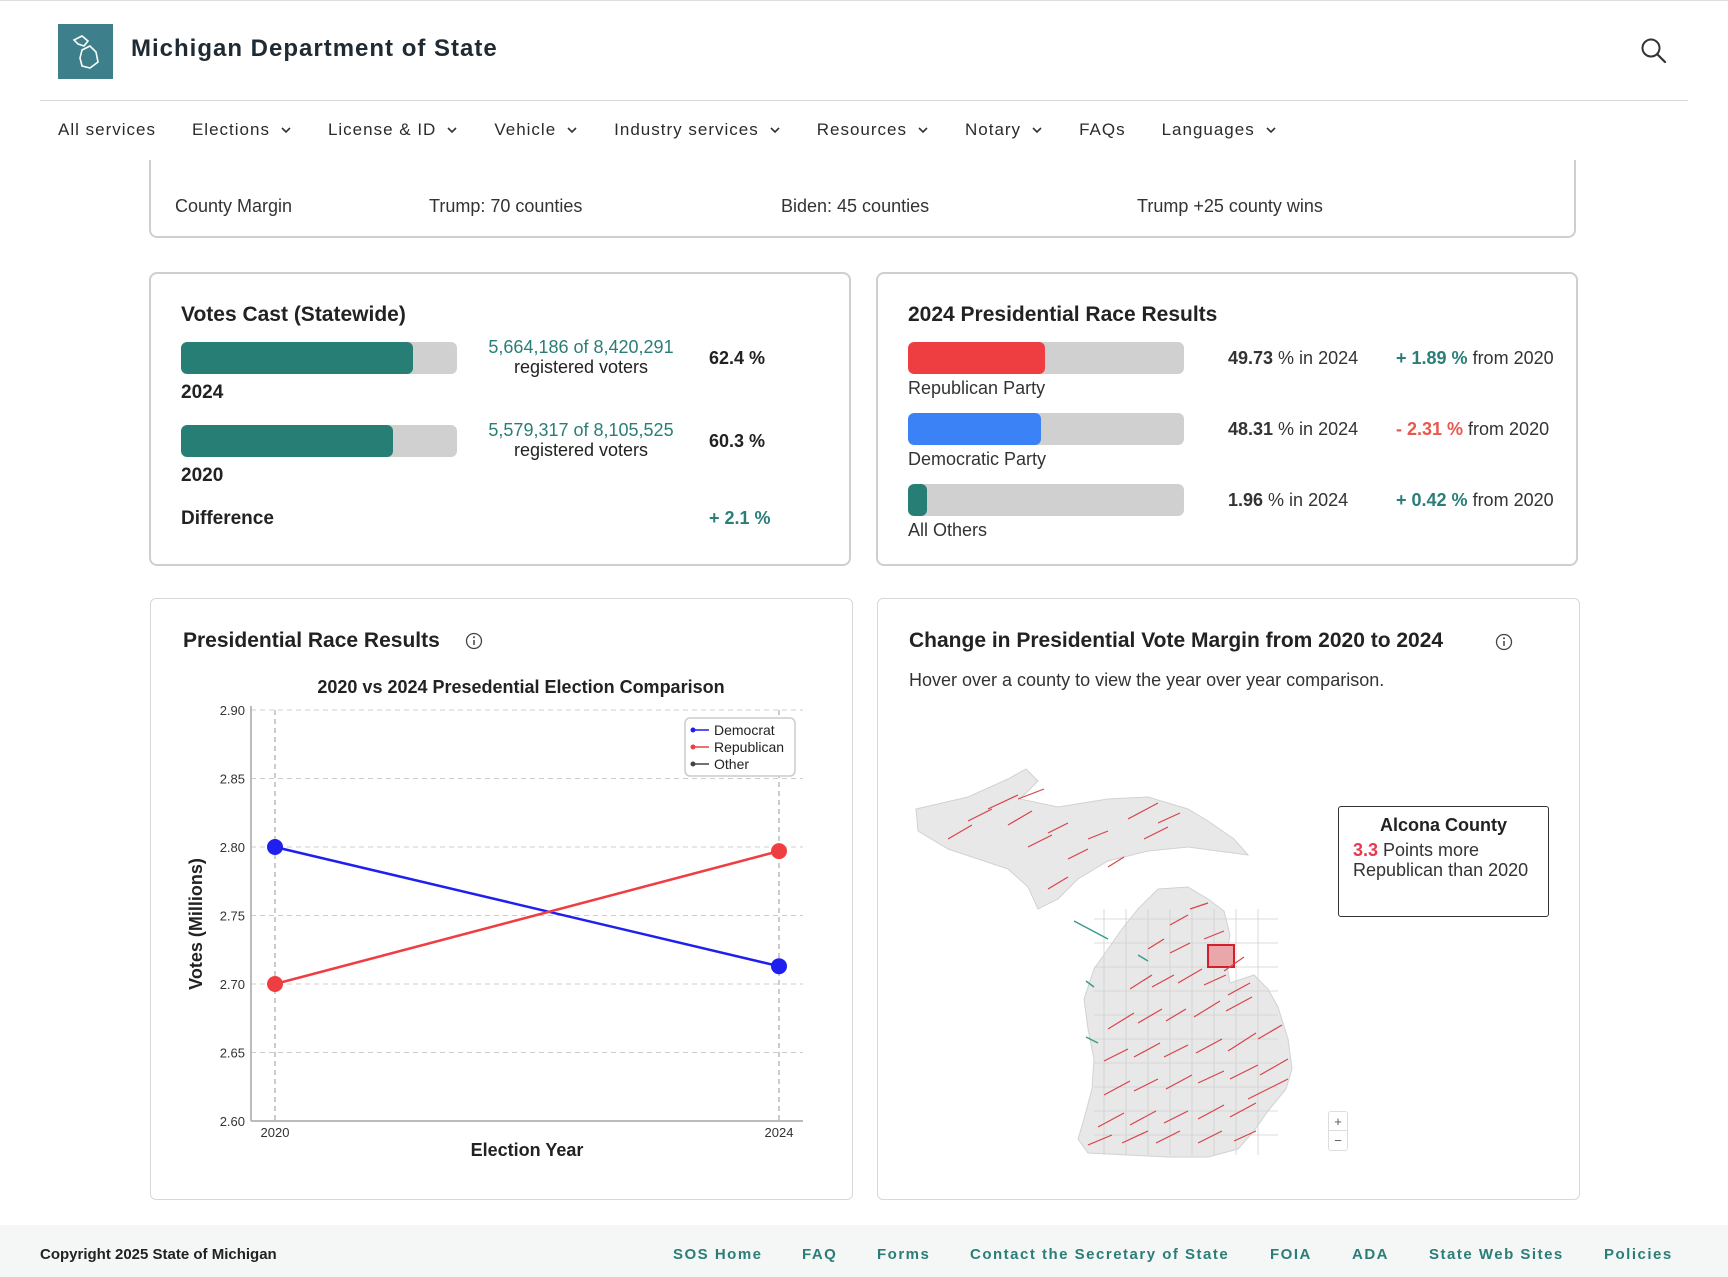 The width and height of the screenshot is (1728, 1277). I want to click on y-tick-label: 2.80, so click(232, 847).